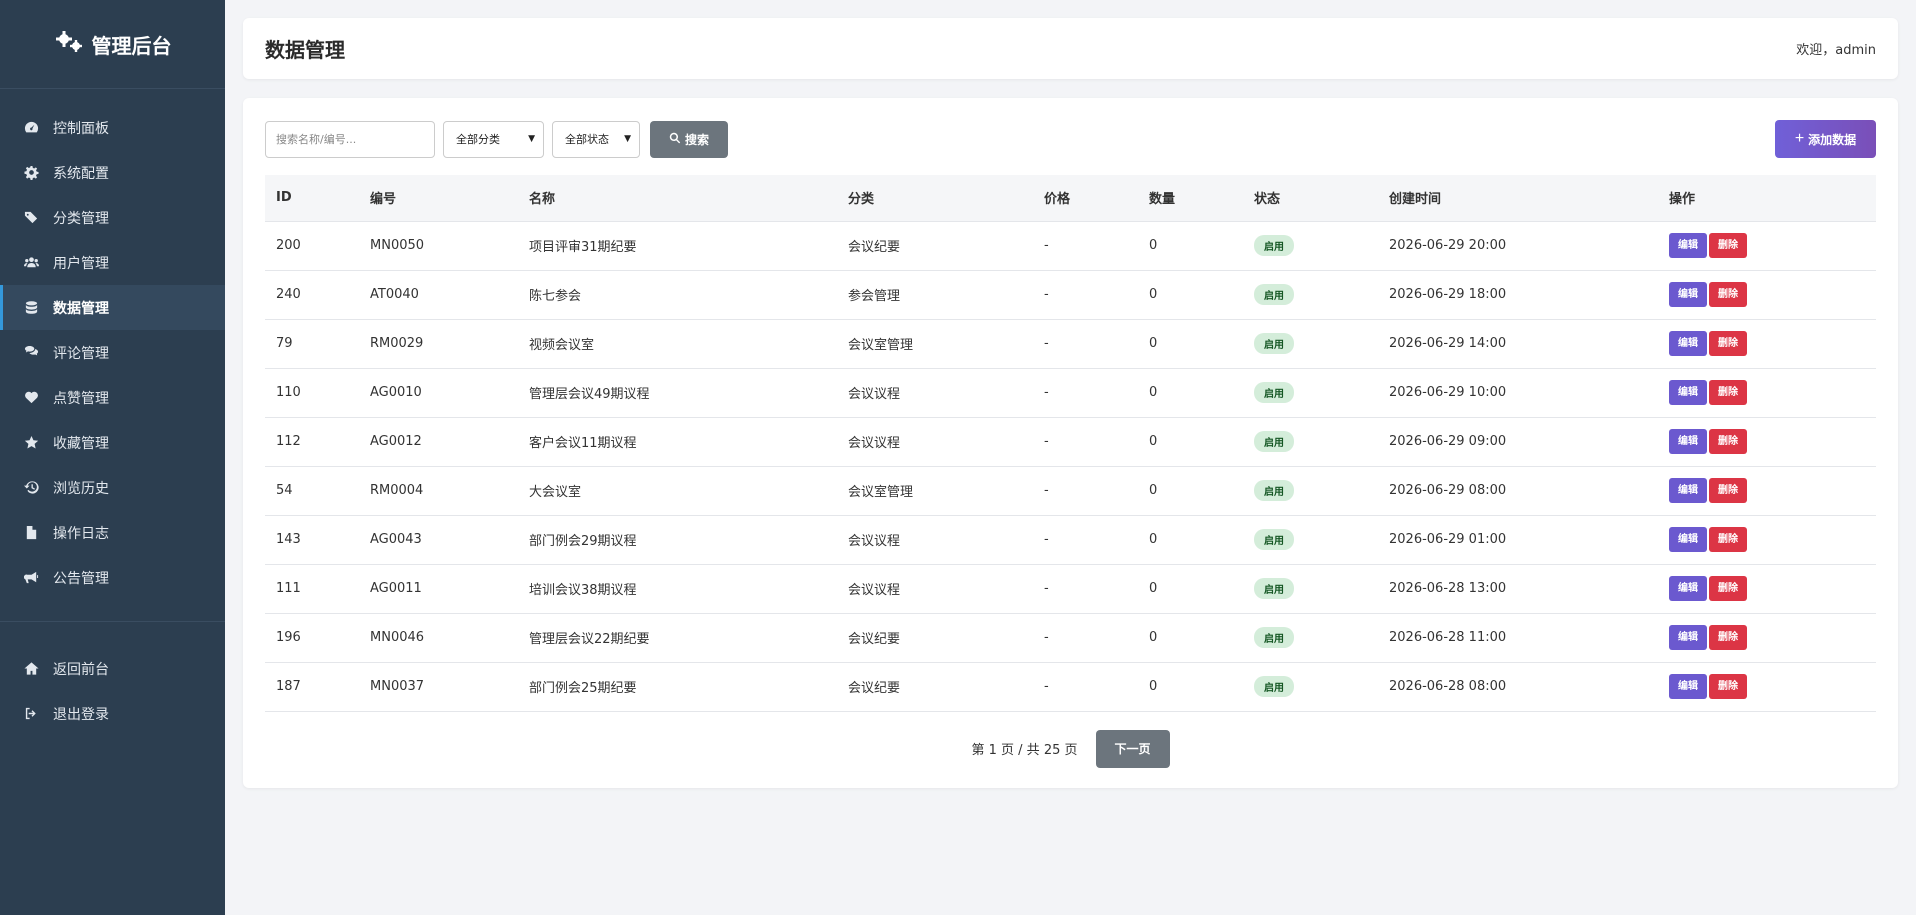 This screenshot has height=915, width=1916. Describe the element at coordinates (438, 490) in the screenshot. I see `cell-code: RM0004` at that location.